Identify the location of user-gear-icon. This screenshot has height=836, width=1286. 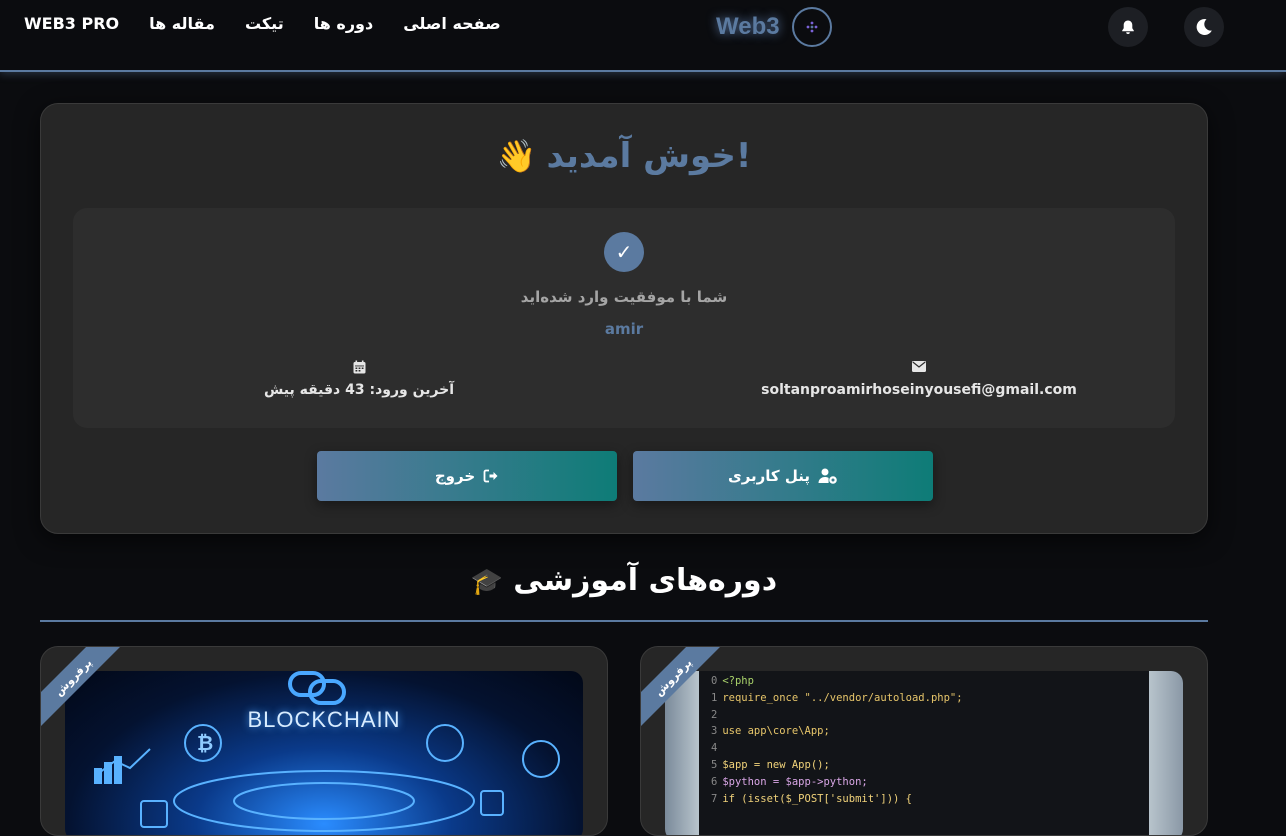
(827, 476).